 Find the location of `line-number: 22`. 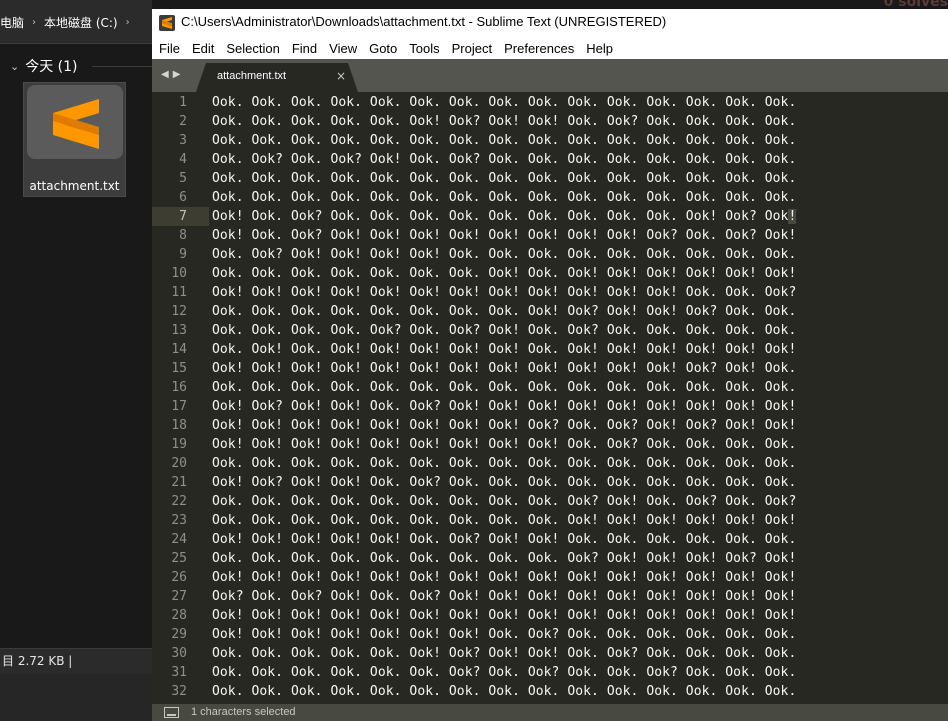

line-number: 22 is located at coordinates (179, 501).